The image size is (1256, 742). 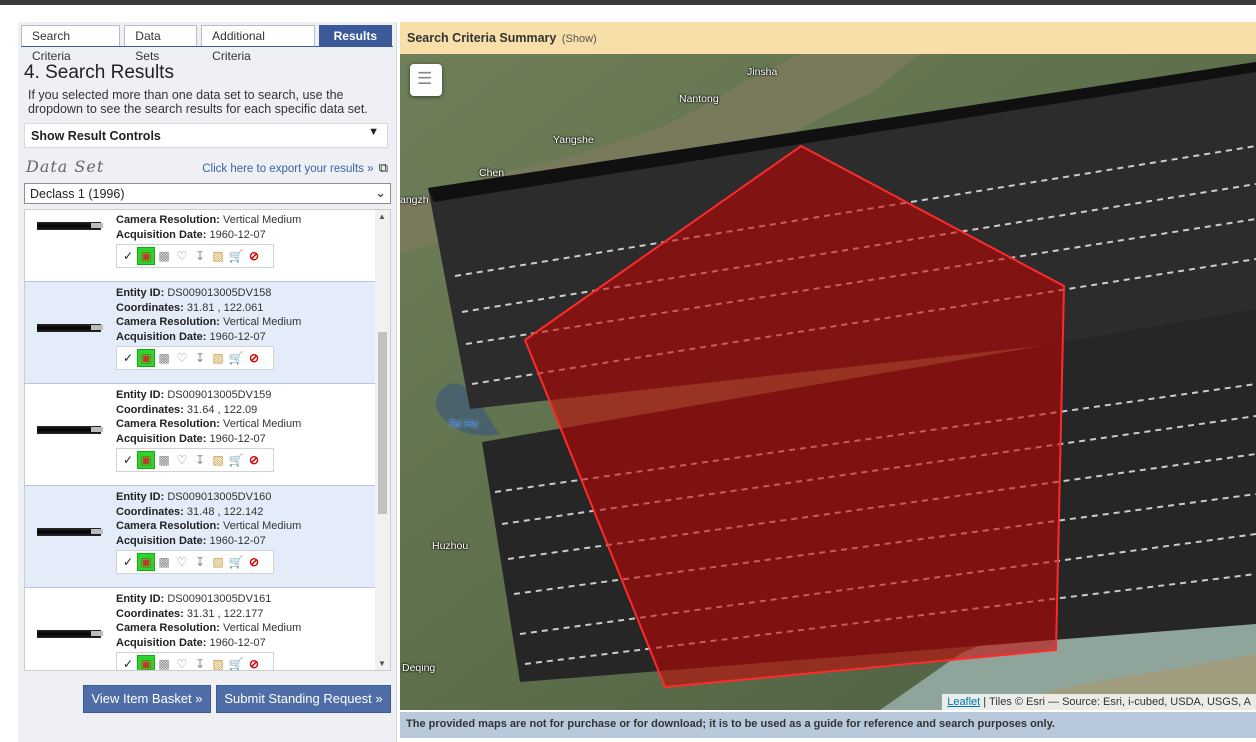 What do you see at coordinates (71, 44) in the screenshot?
I see `tab-search-criteria: Search Criteria` at bounding box center [71, 44].